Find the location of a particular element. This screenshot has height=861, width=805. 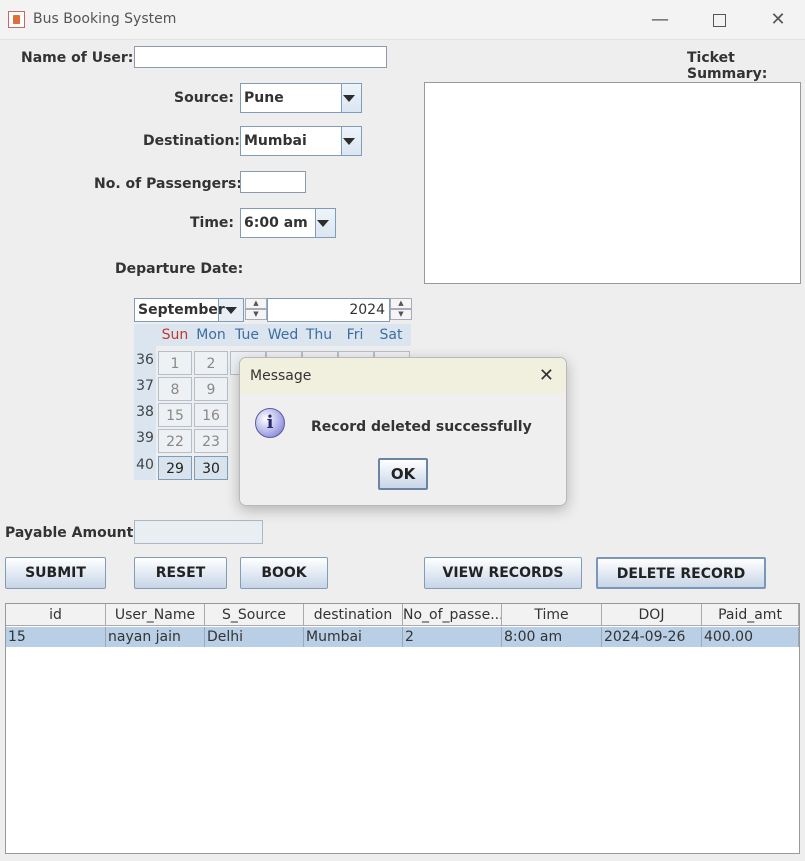

column-header: S_Source is located at coordinates (254, 615).